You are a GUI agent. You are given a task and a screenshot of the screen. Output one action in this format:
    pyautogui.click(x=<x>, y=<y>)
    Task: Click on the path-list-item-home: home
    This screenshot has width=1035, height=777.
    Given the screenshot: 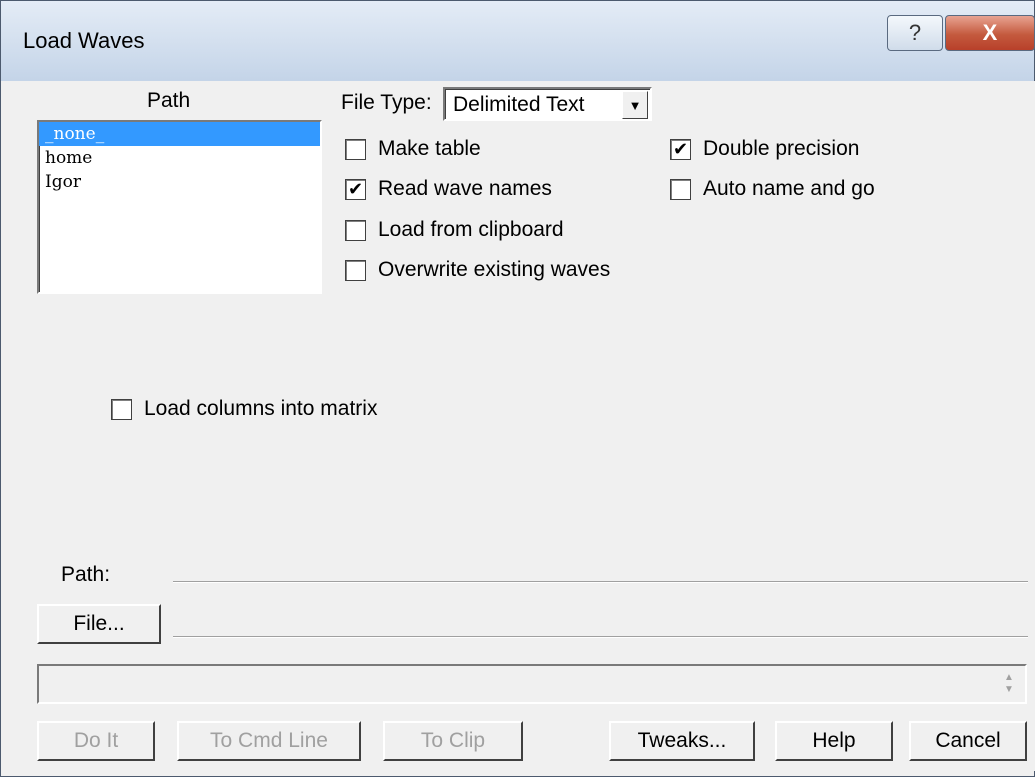 What is the action you would take?
    pyautogui.click(x=179, y=158)
    